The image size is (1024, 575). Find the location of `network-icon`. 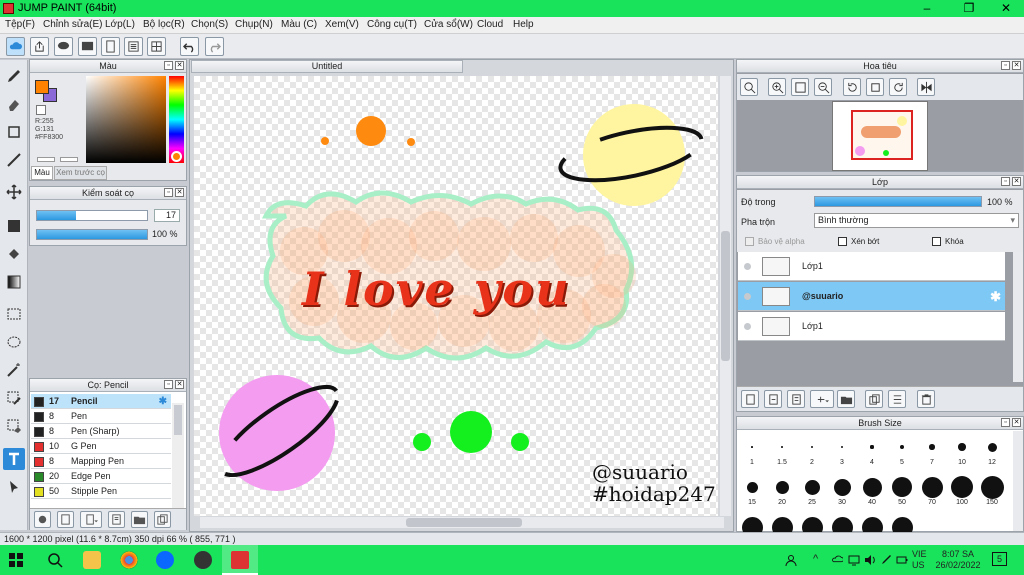

network-icon is located at coordinates (854, 560).